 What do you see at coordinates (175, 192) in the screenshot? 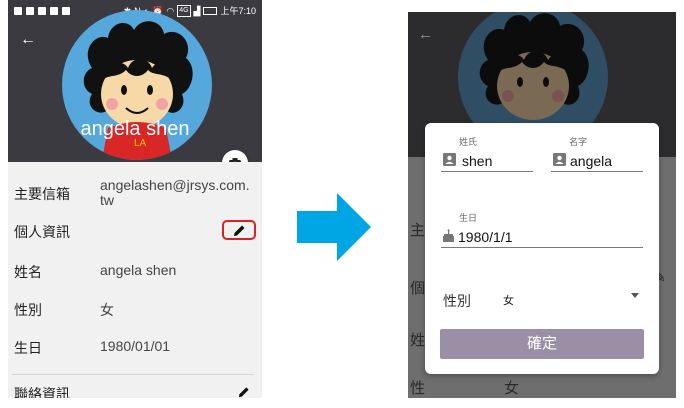
I see `email-value: angelashen@jrsys.com.tw` at bounding box center [175, 192].